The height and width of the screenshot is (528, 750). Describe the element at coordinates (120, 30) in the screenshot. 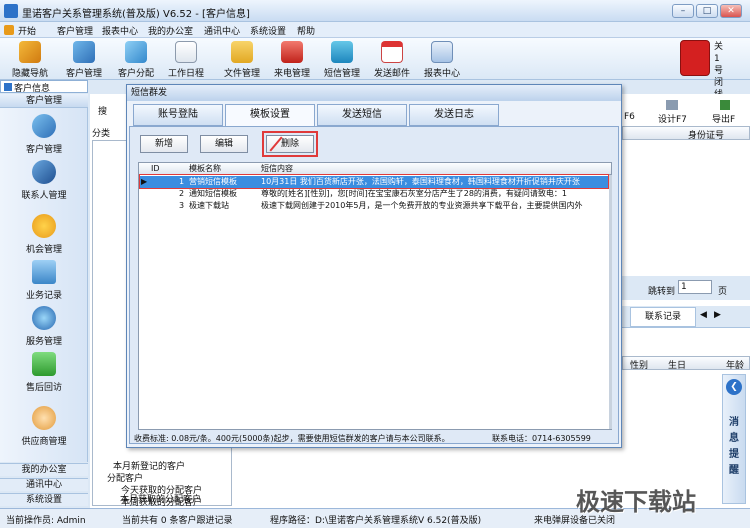

I see `menu-item-reports: 报表中心` at that location.